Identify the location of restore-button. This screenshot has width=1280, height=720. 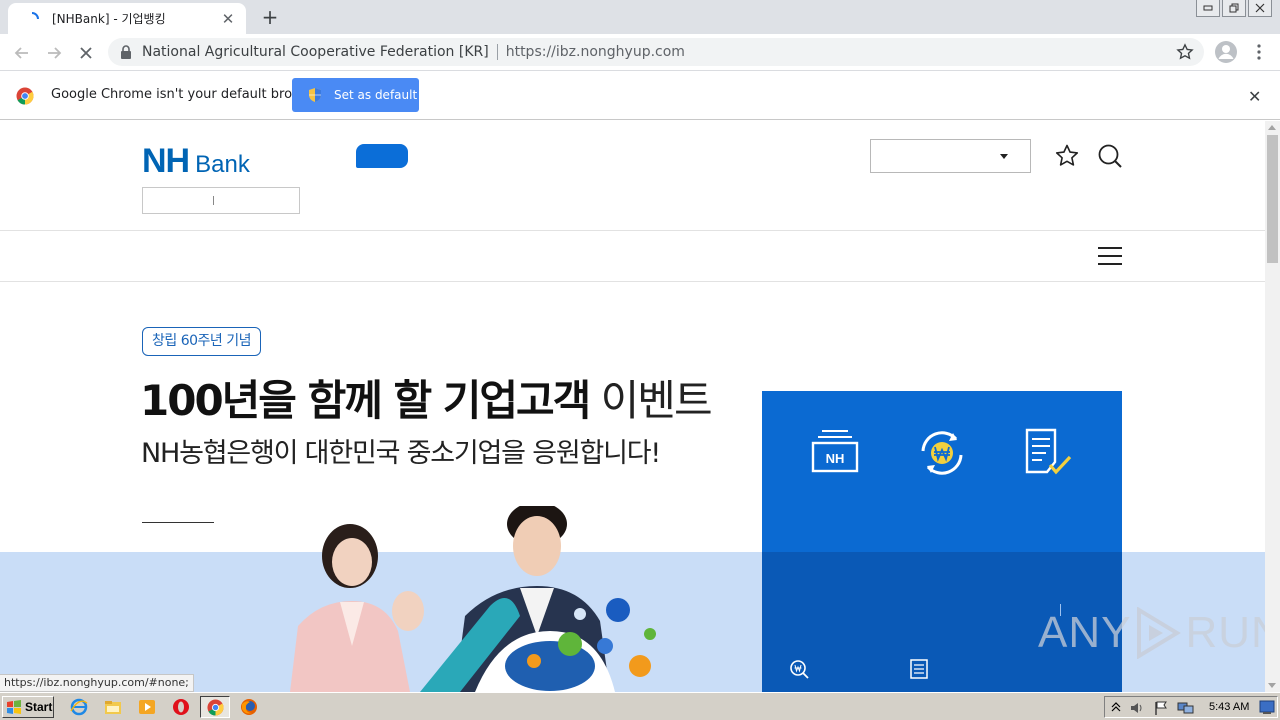
(1234, 8).